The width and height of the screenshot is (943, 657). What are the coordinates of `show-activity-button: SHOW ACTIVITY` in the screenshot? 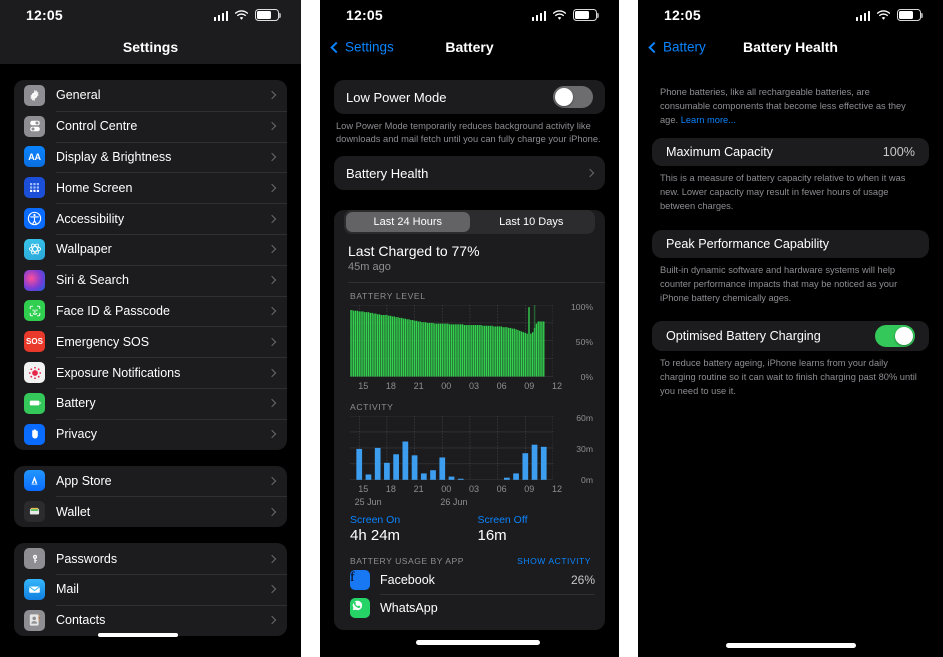 It's located at (554, 561).